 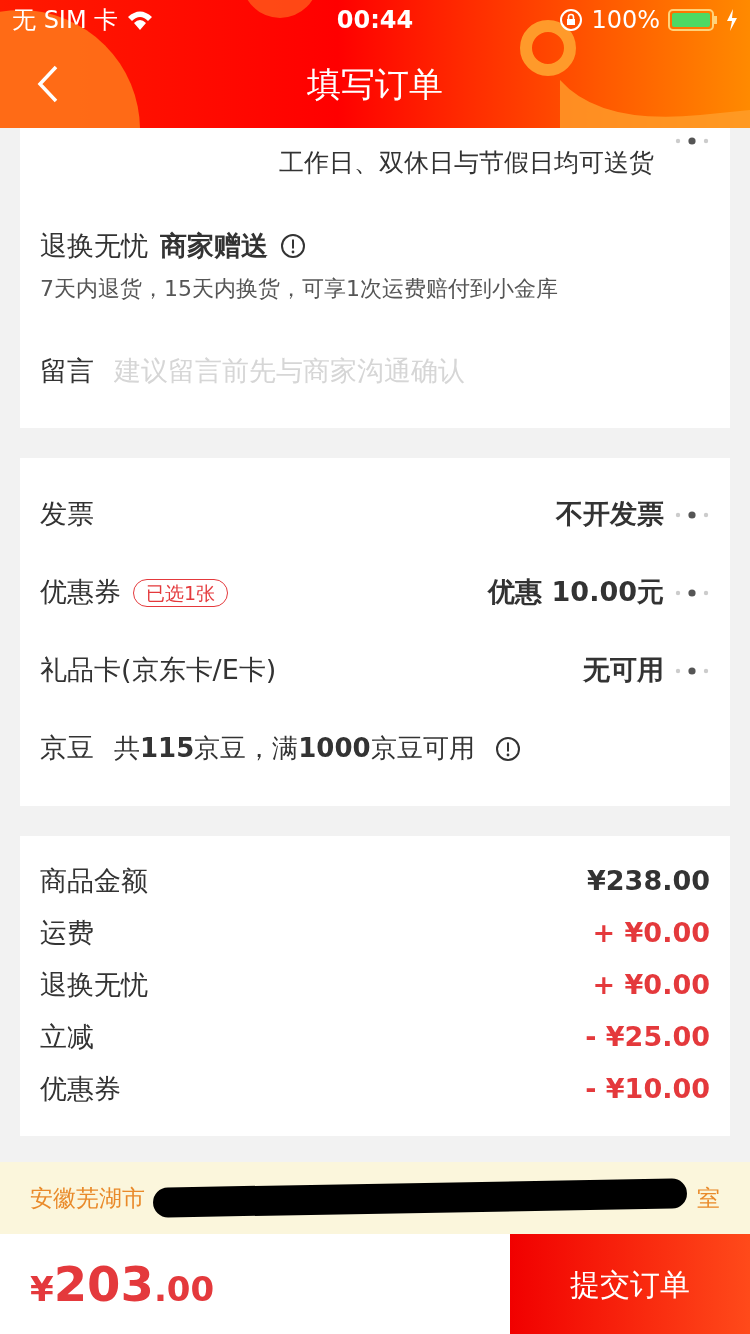 What do you see at coordinates (466, 163) in the screenshot?
I see `delivery-note: 工作日、双休日与节假日均可送货` at bounding box center [466, 163].